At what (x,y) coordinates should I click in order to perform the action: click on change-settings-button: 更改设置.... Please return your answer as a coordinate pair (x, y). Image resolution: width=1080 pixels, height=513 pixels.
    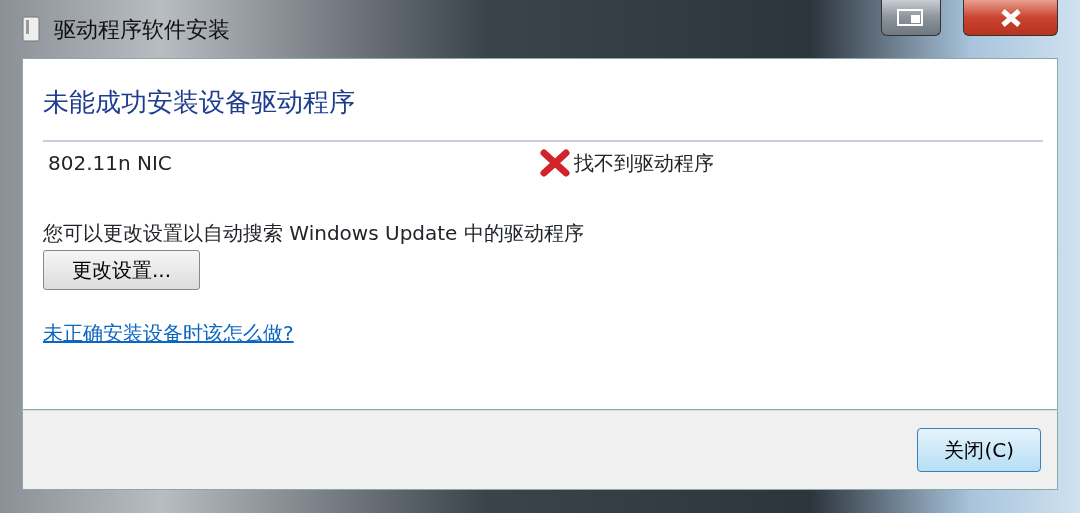
    Looking at the image, I should click on (122, 270).